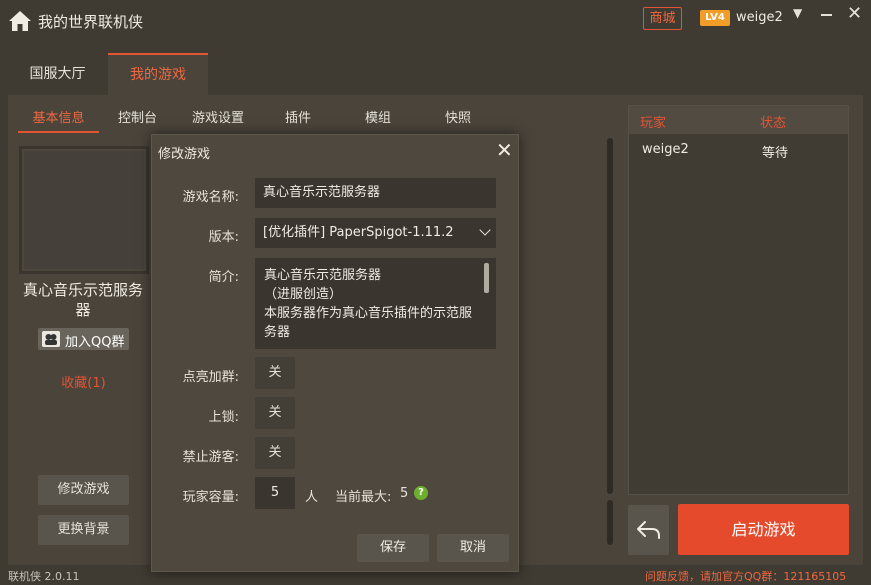 The width and height of the screenshot is (871, 585). I want to click on server-cover-image, so click(84, 210).